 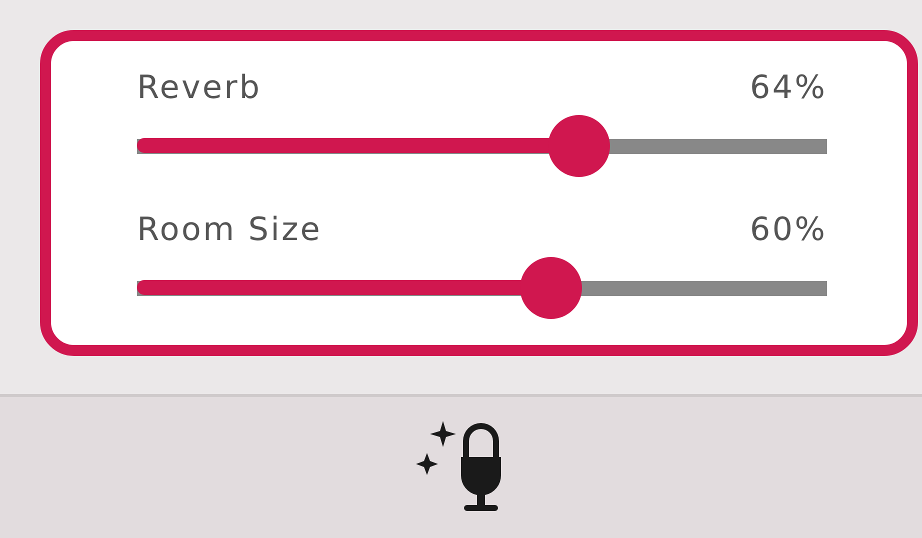 What do you see at coordinates (788, 229) in the screenshot?
I see `slider-value: 60%` at bounding box center [788, 229].